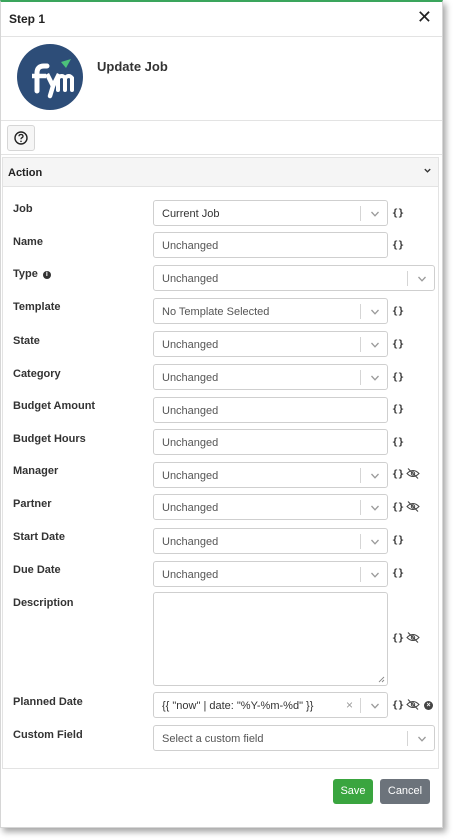 The height and width of the screenshot is (840, 453). What do you see at coordinates (190, 411) in the screenshot?
I see `budget-amount-value: Unchanged` at bounding box center [190, 411].